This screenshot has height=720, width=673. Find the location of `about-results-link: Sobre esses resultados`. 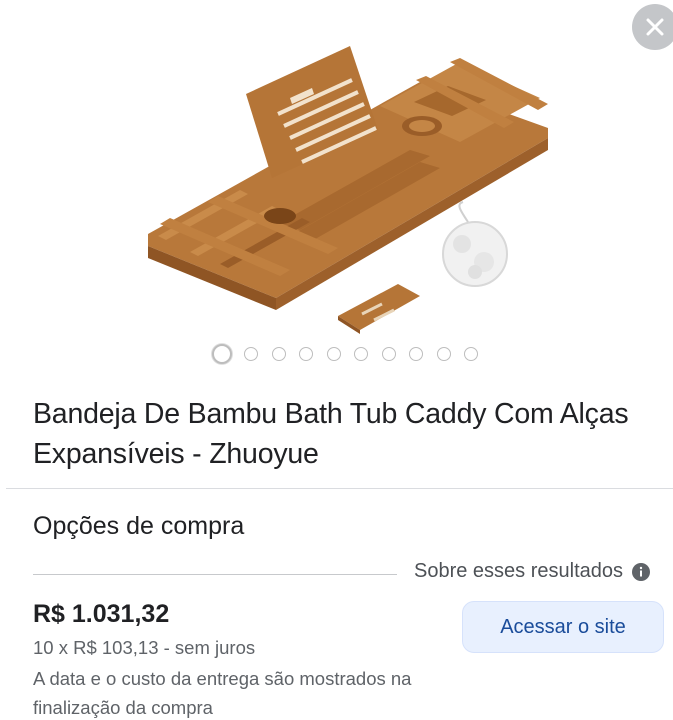

about-results-link: Sobre esses resultados is located at coordinates (532, 571).